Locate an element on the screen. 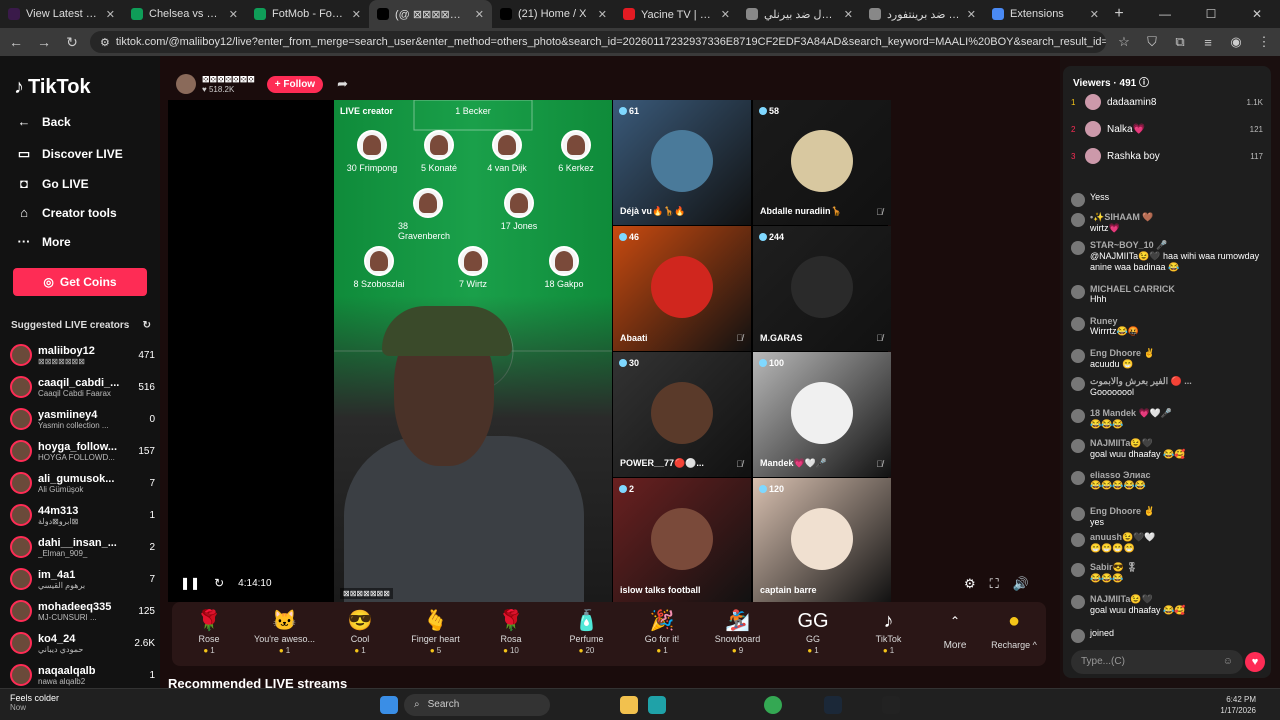  system-clock: 6:42 PM 1/17/2026 is located at coordinates (1238, 705).